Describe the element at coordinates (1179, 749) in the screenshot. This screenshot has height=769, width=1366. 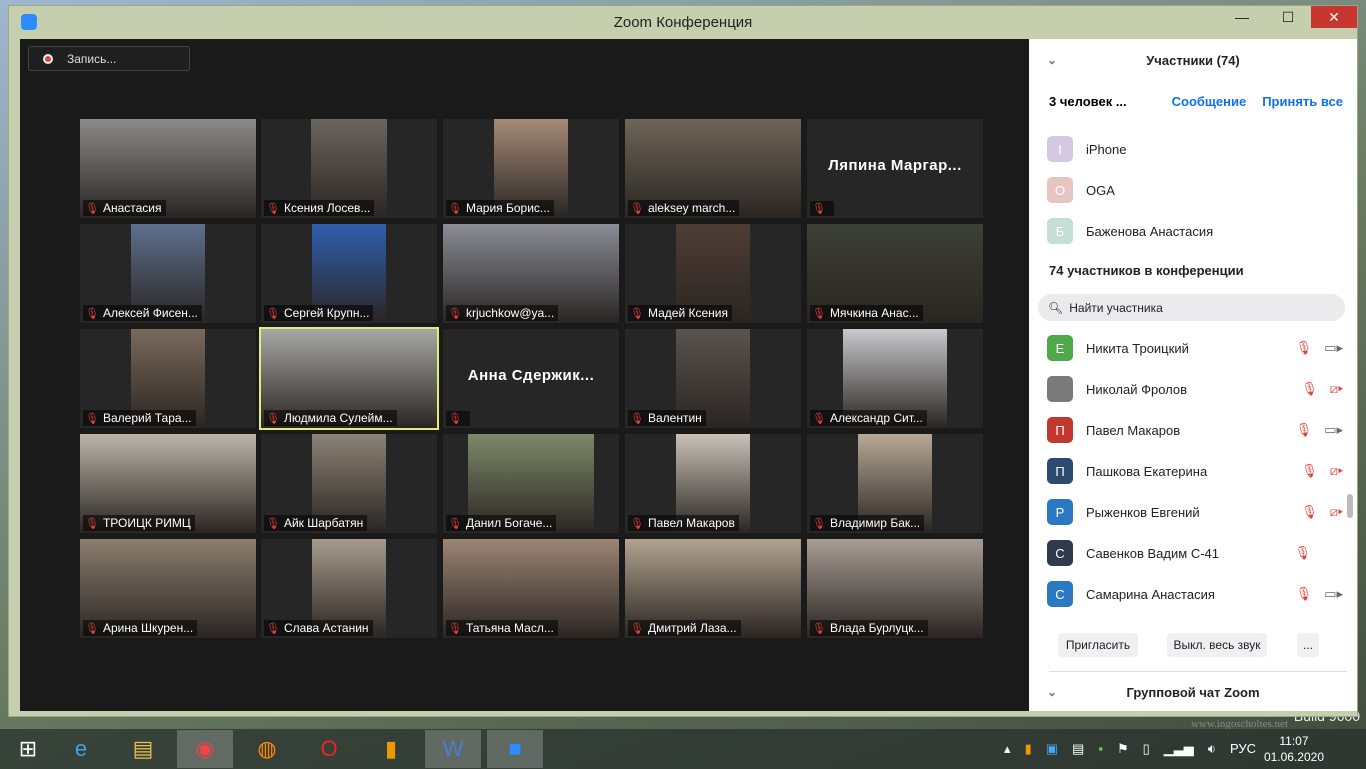
I see `signal-icon: ▁▃▅` at that location.